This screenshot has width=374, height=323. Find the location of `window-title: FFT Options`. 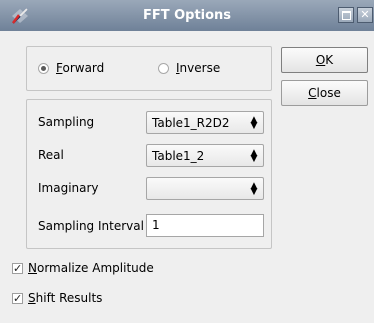

window-title: FFT Options is located at coordinates (187, 15).